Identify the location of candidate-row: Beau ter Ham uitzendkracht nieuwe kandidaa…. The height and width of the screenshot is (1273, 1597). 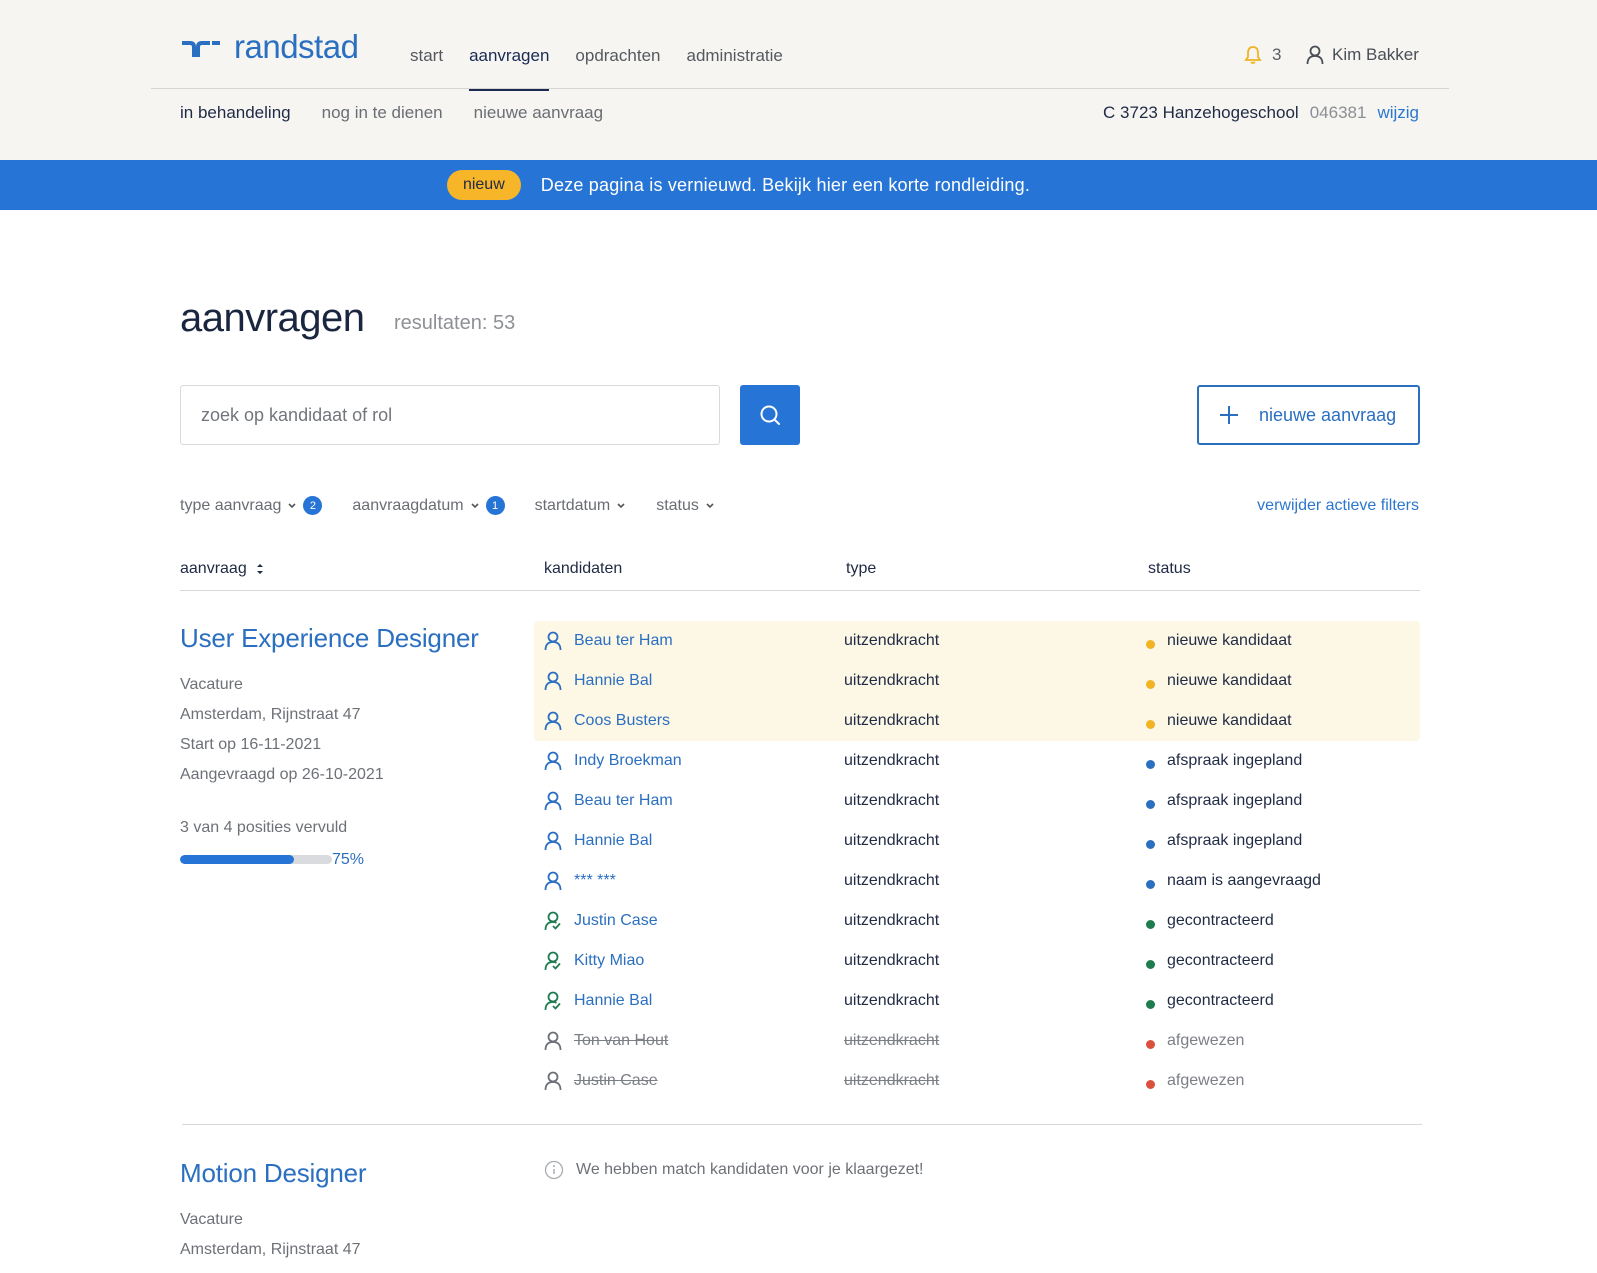
(982, 641).